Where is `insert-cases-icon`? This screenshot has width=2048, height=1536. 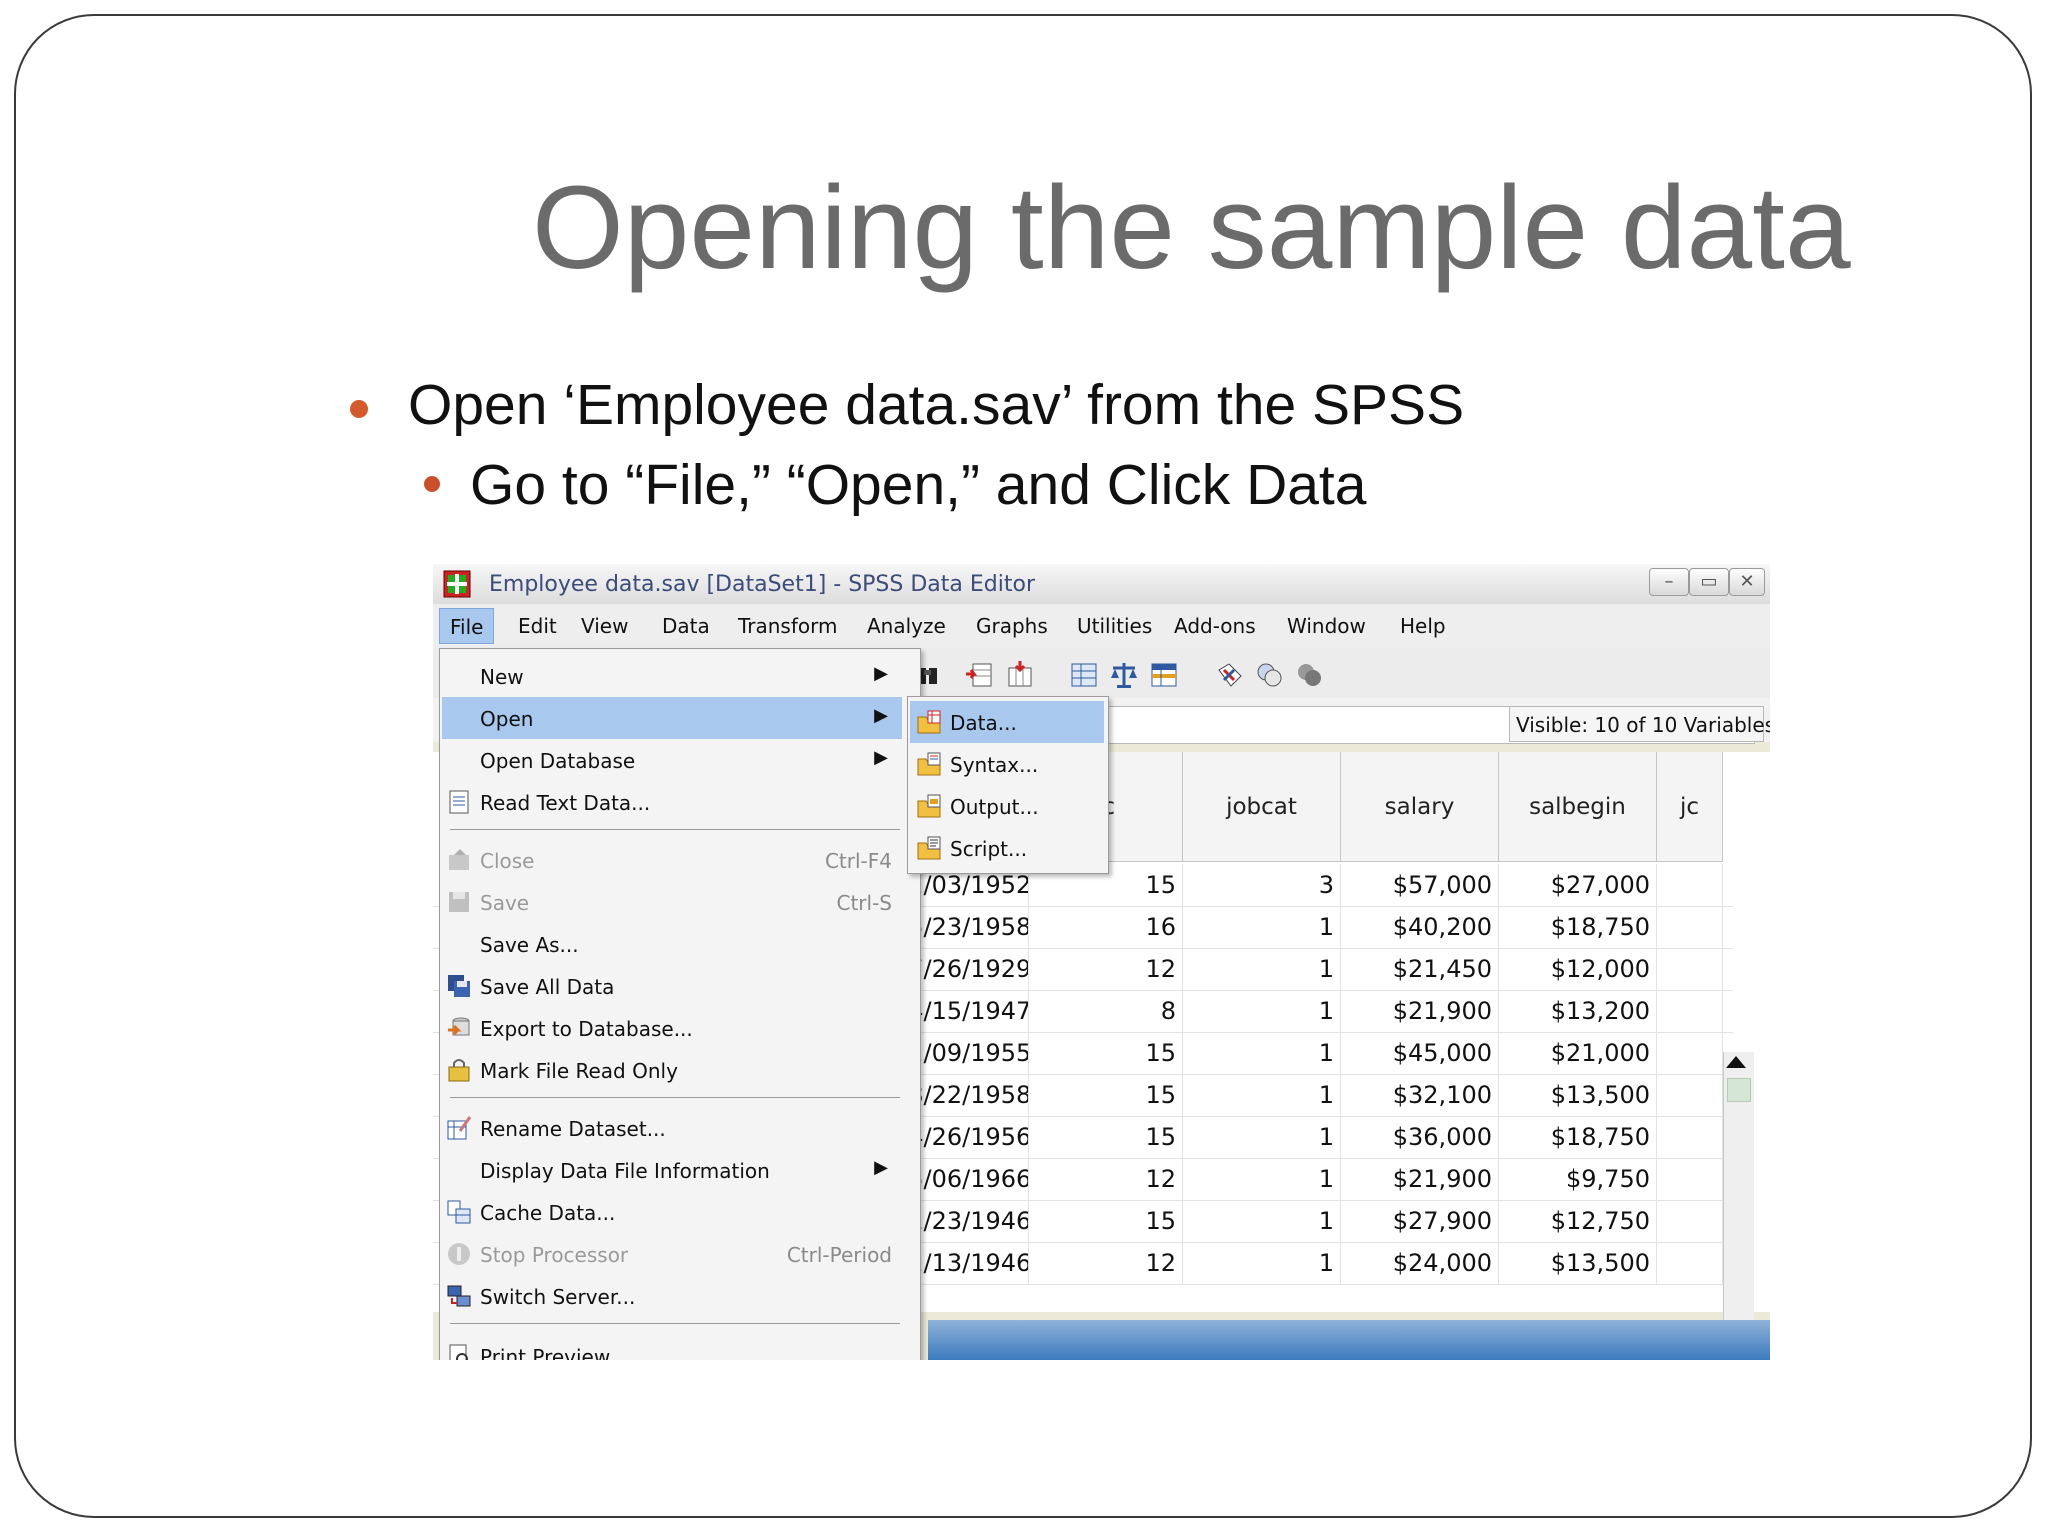 insert-cases-icon is located at coordinates (980, 675).